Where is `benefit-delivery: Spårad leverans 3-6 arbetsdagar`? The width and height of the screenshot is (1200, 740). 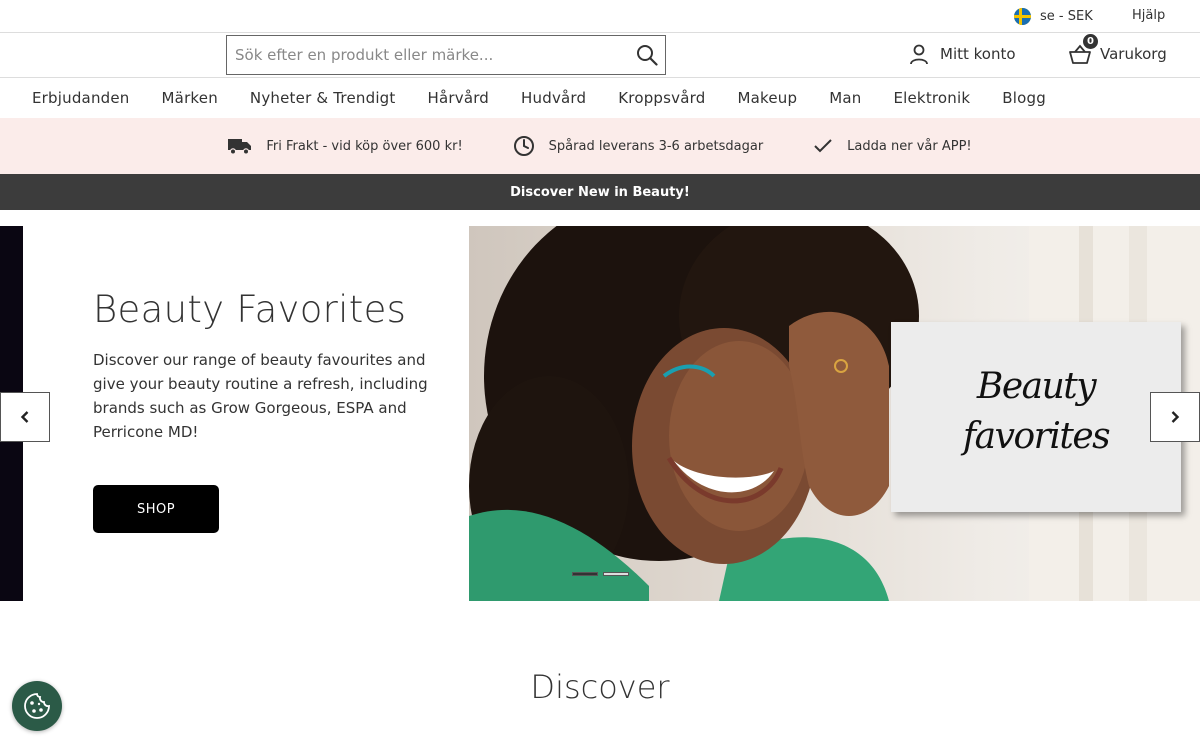
benefit-delivery: Spårad leverans 3-6 arbetsdagar is located at coordinates (638, 146).